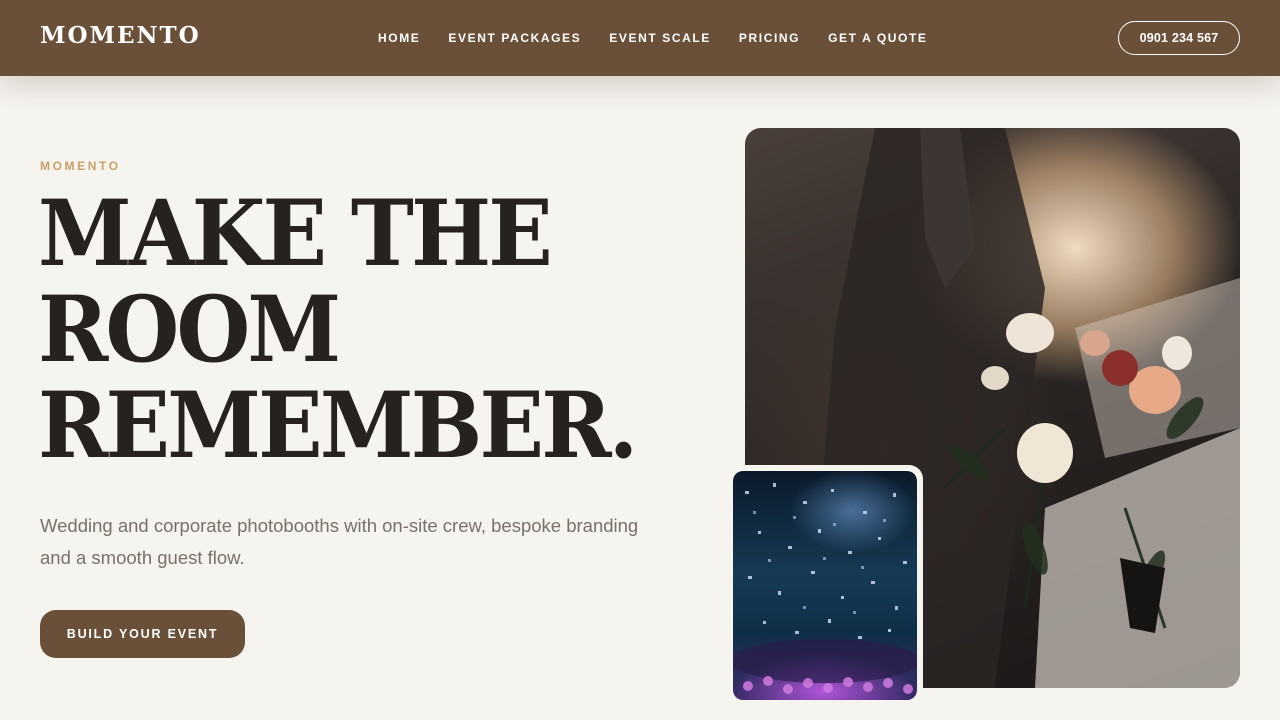  What do you see at coordinates (80, 166) in the screenshot?
I see `hero-eyebrow: MOMENTO` at bounding box center [80, 166].